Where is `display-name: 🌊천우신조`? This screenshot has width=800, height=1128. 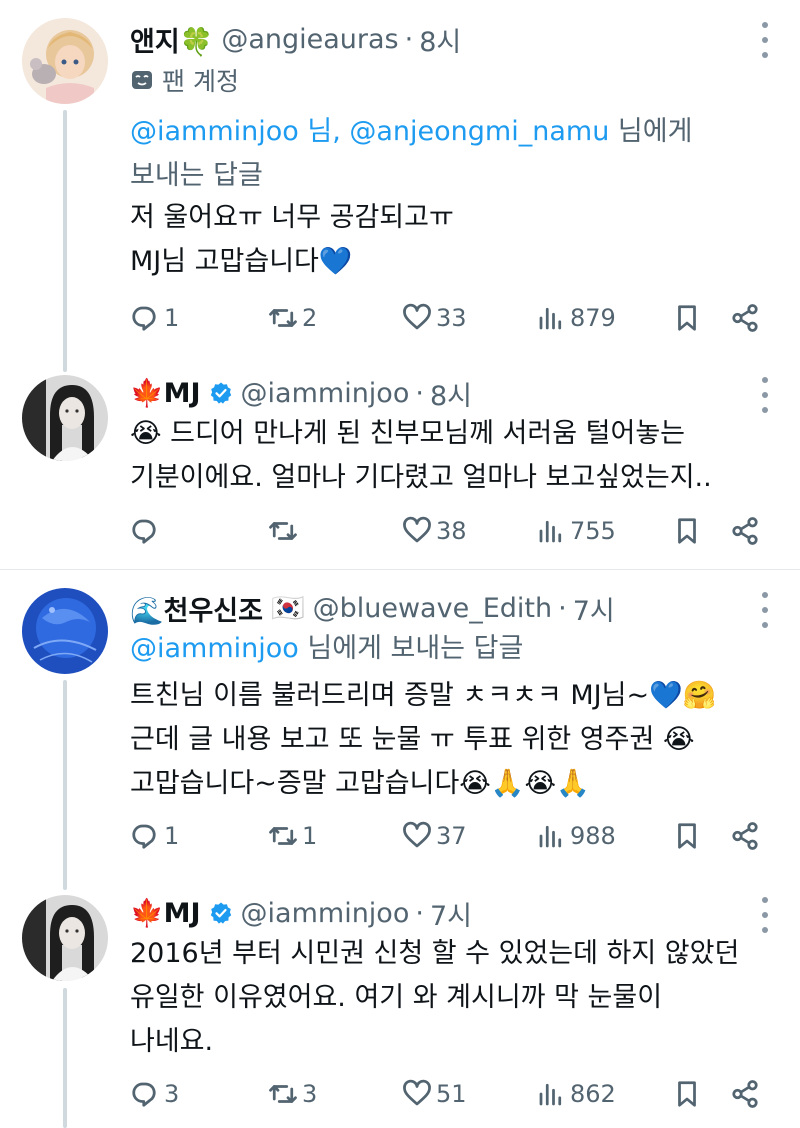 display-name: 🌊천우신조 is located at coordinates (196, 608).